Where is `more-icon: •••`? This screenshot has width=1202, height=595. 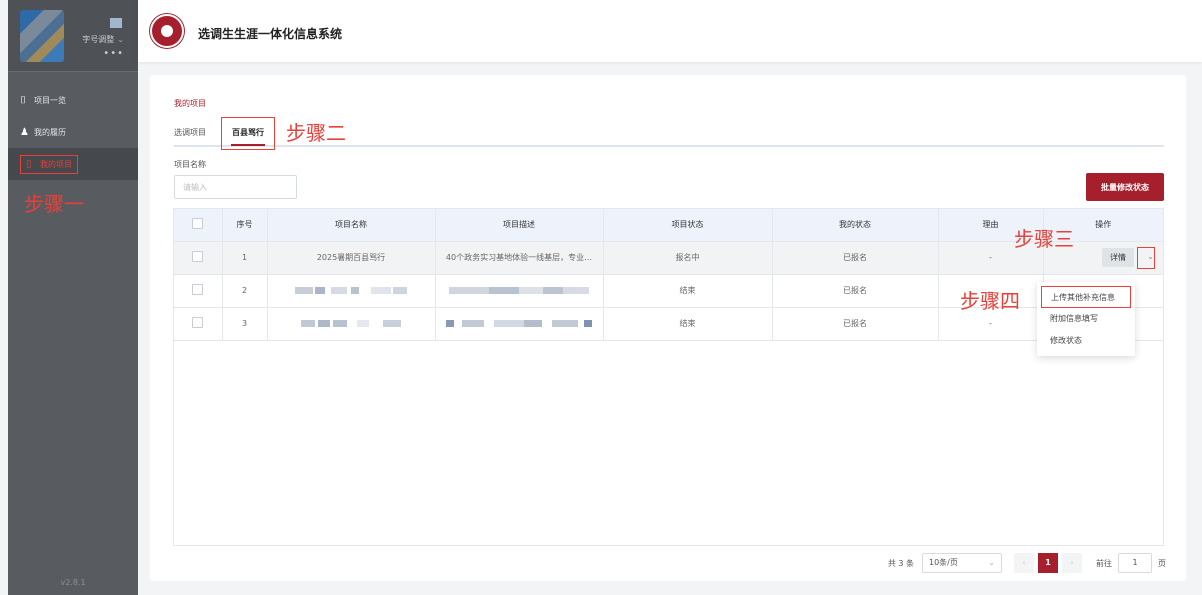
more-icon: ••• is located at coordinates (113, 53).